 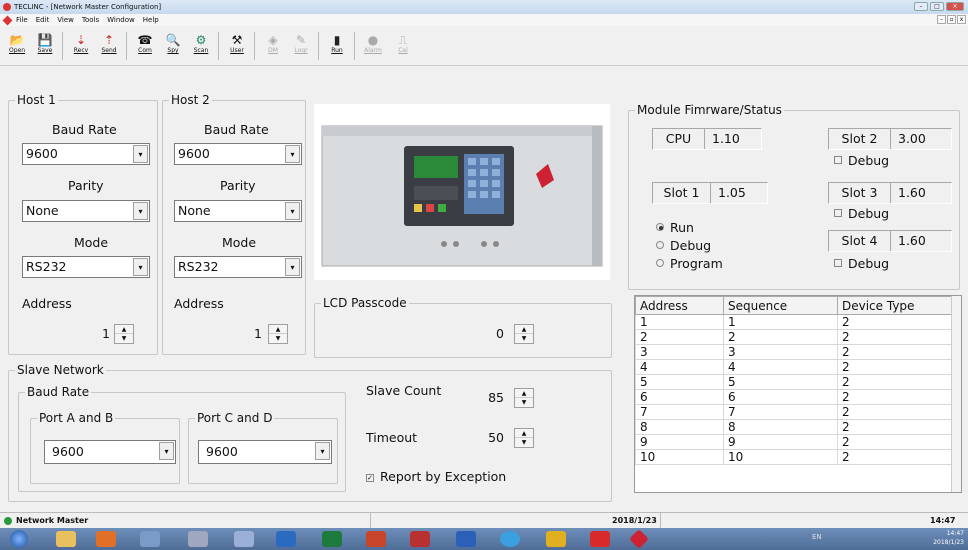 What do you see at coordinates (955, 6) in the screenshot?
I see `close-button: ✕` at bounding box center [955, 6].